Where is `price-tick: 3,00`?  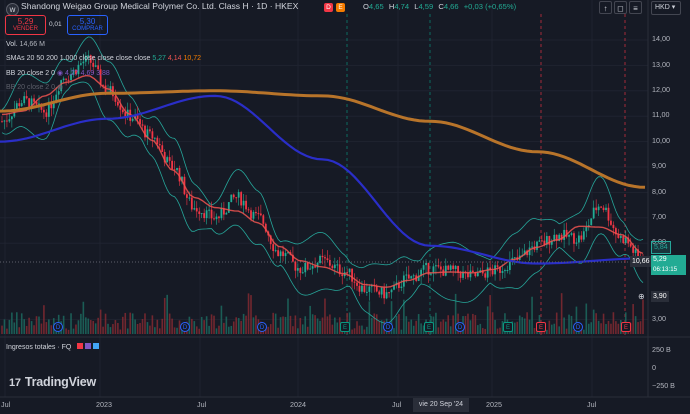 price-tick: 3,00 is located at coordinates (659, 318).